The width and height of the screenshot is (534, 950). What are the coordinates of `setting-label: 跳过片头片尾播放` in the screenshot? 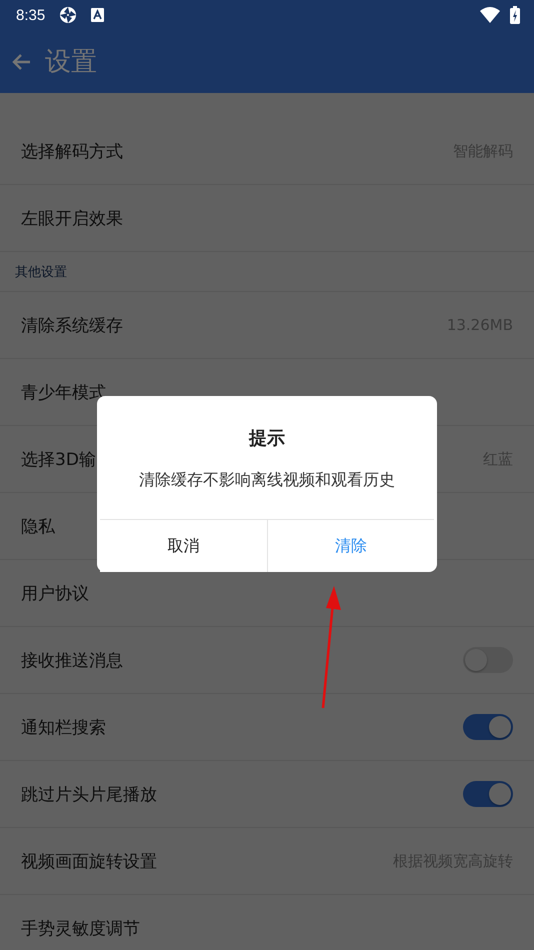 It's located at (89, 795).